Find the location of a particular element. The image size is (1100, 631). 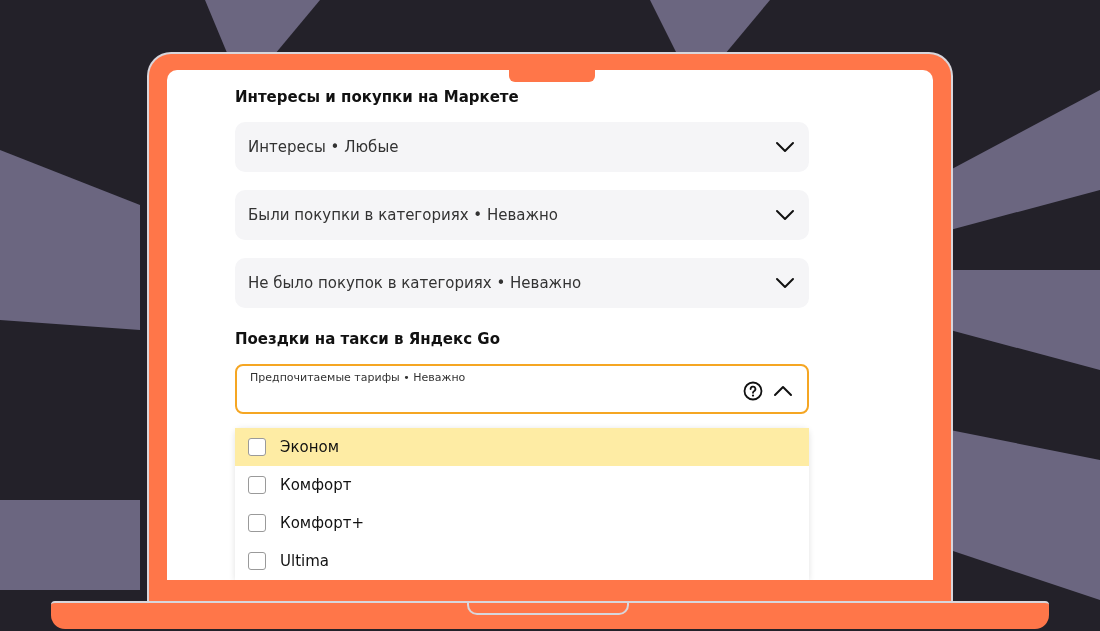

filter-dropdown: Не было покупок в категориях • Неважно is located at coordinates (522, 283).